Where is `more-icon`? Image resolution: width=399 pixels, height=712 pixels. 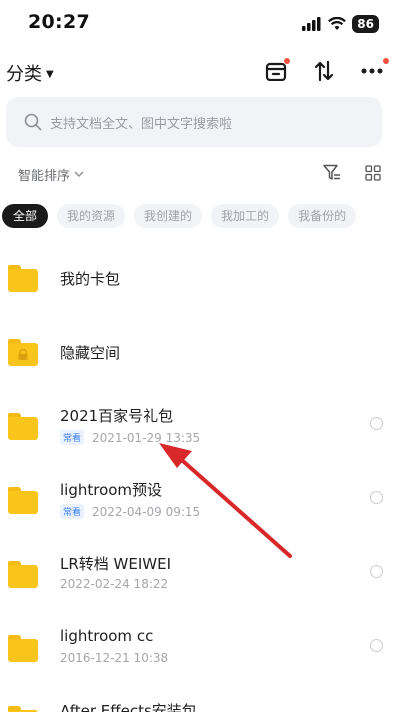 more-icon is located at coordinates (374, 71).